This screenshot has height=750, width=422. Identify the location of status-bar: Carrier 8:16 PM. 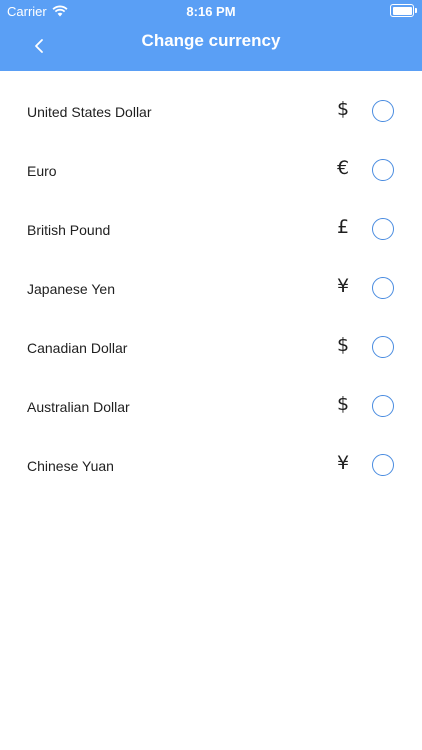
(211, 11).